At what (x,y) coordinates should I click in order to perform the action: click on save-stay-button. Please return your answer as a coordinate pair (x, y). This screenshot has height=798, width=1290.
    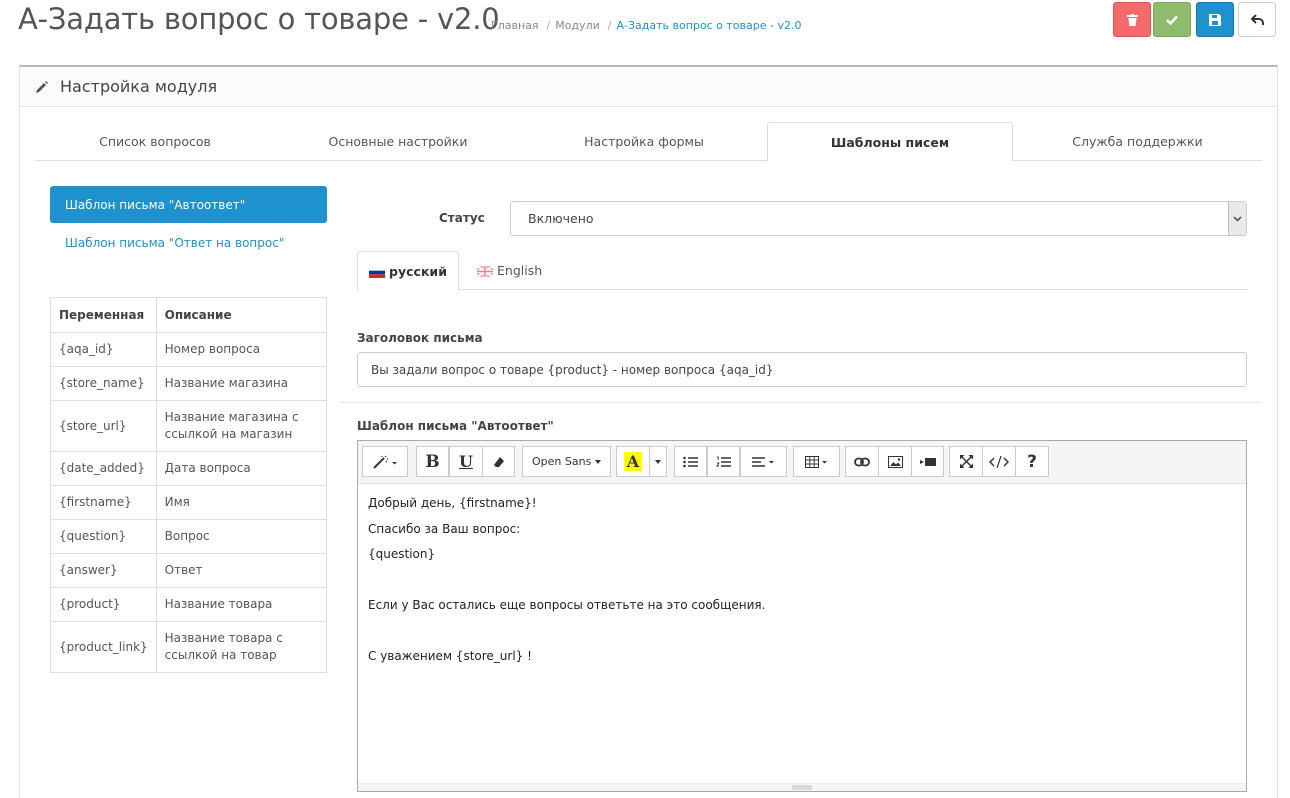
    Looking at the image, I should click on (1215, 19).